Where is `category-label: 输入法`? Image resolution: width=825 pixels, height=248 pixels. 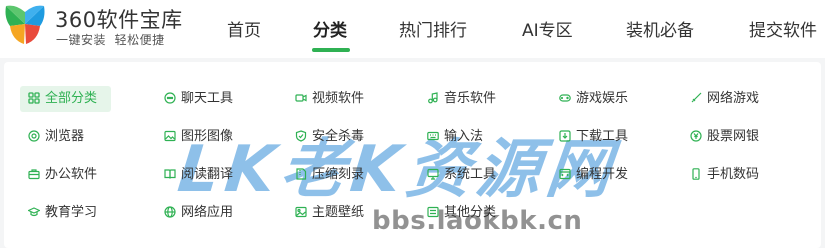
category-label: 输入法 is located at coordinates (464, 136).